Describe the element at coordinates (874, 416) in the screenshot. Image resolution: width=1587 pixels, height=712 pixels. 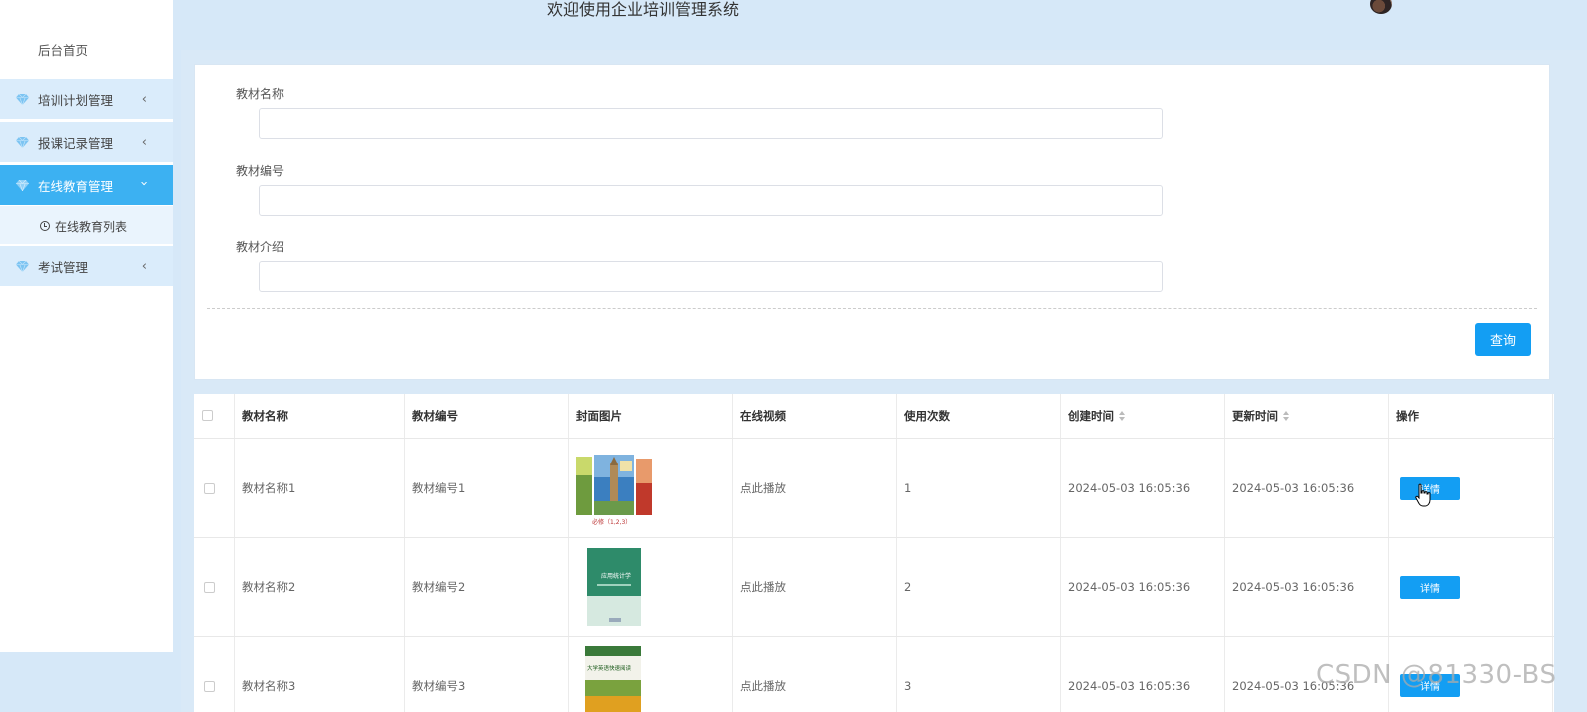
I see `table-header: 教材名称 教材编号 封面图片 在线视频 使用次数 创建时间 更新时间 操作` at that location.